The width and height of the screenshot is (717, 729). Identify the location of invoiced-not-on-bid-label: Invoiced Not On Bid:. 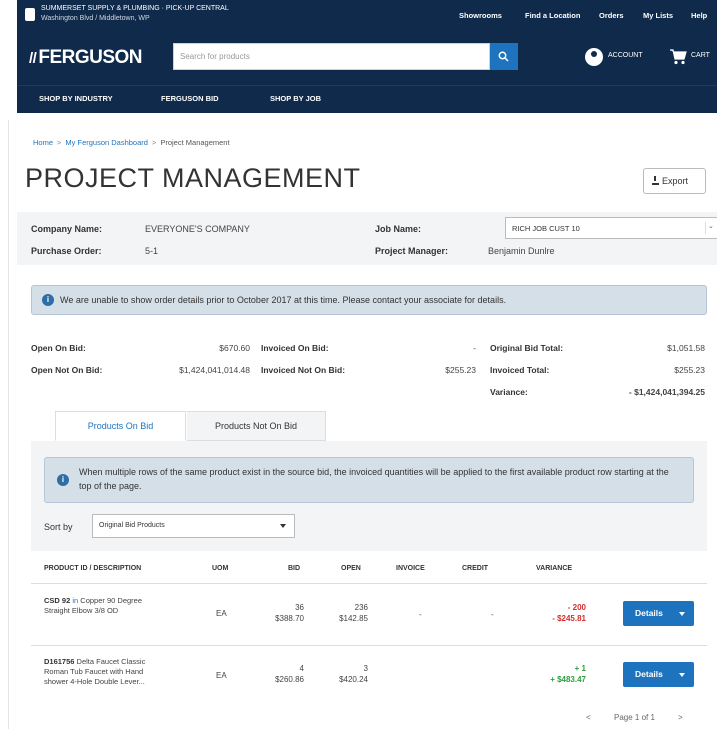
(303, 370).